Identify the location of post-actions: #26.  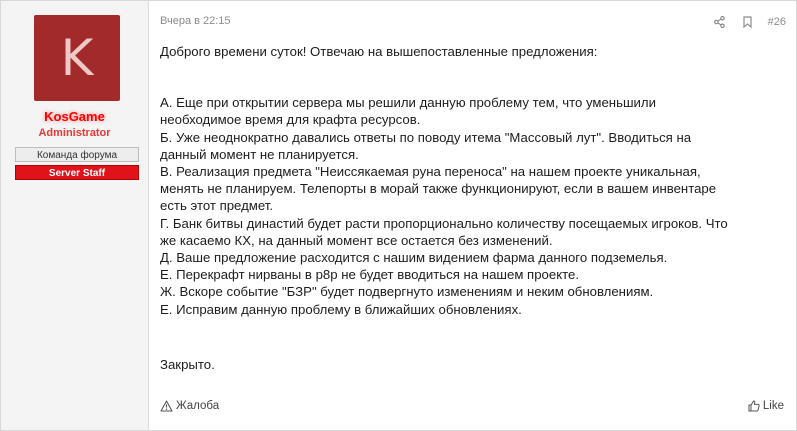
(743, 22).